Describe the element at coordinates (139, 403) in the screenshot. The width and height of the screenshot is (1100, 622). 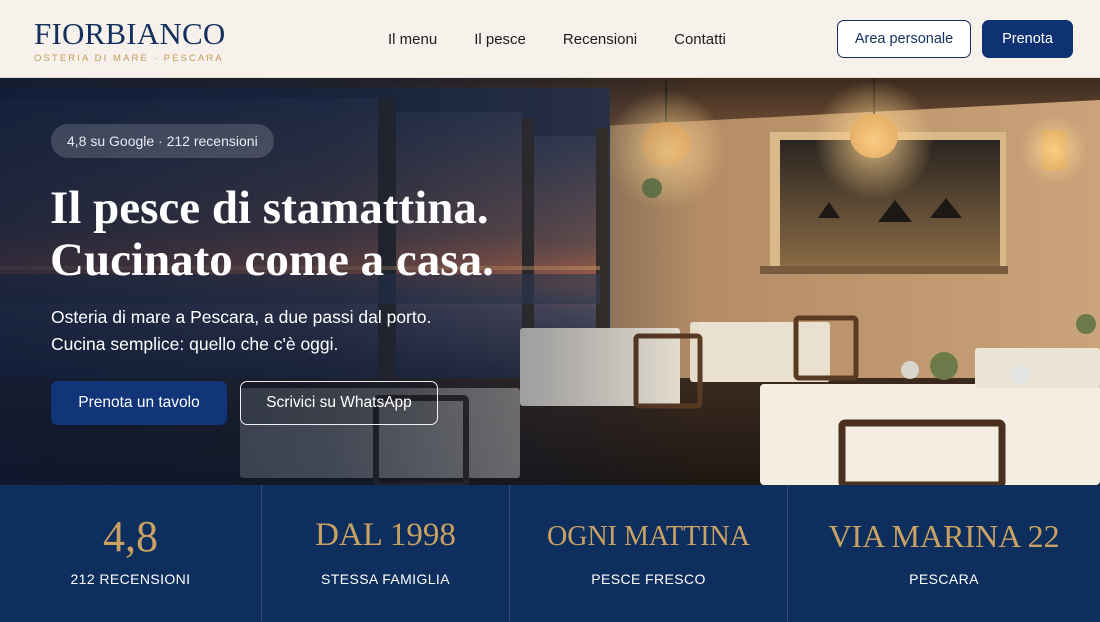
I see `book-table-button: Prenota un tavolo` at that location.